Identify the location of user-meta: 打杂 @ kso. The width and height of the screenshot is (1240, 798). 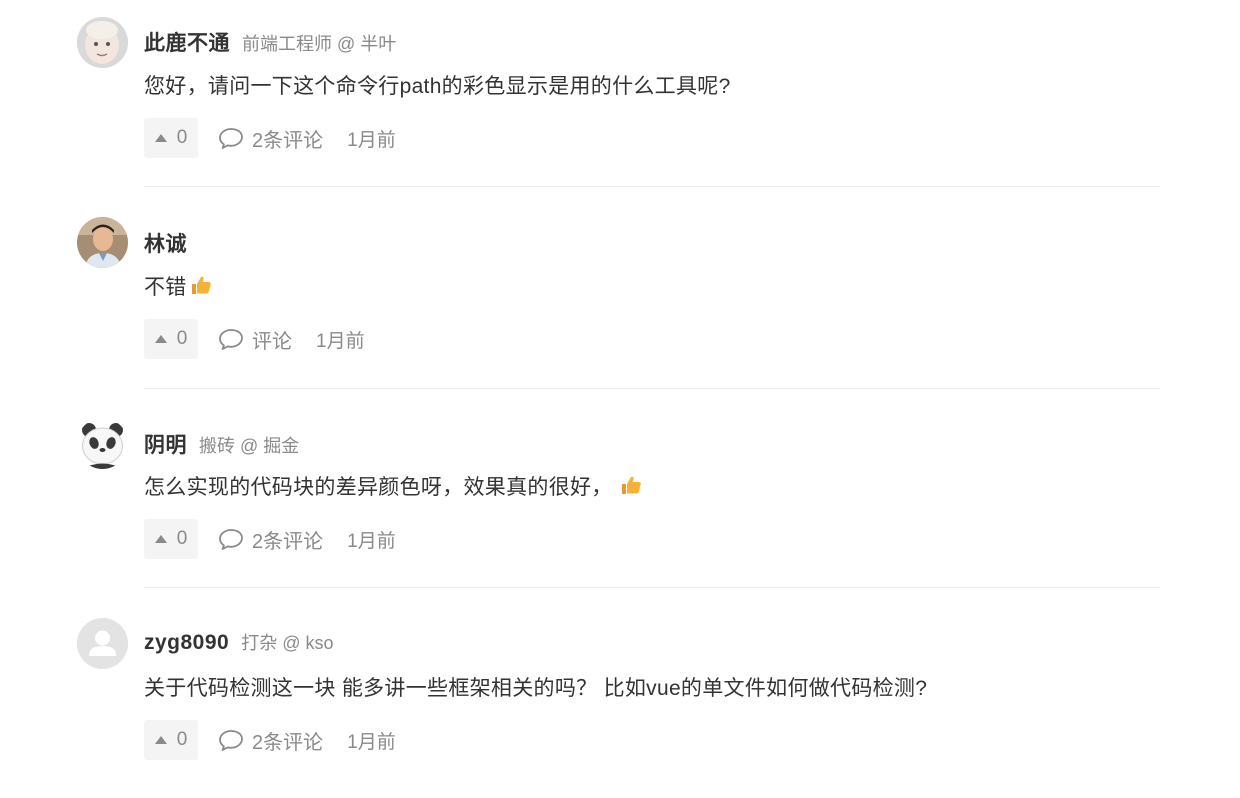
(287, 643).